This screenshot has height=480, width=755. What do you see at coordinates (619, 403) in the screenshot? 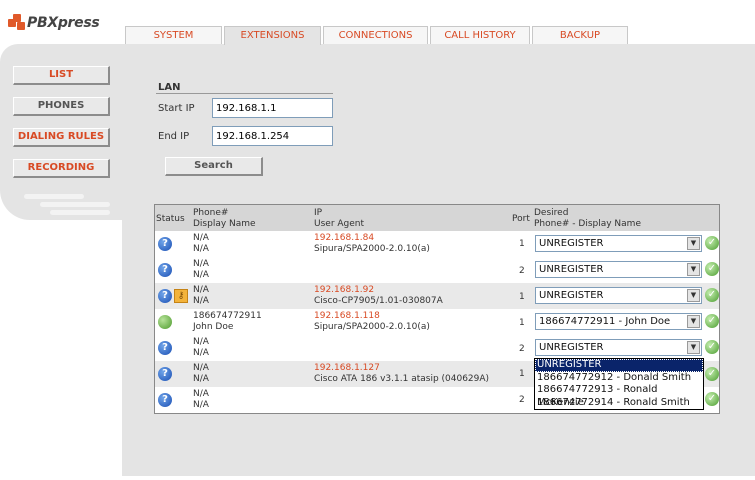
I see `dropdown-option: 186674772914 - Ronald Smith` at bounding box center [619, 403].